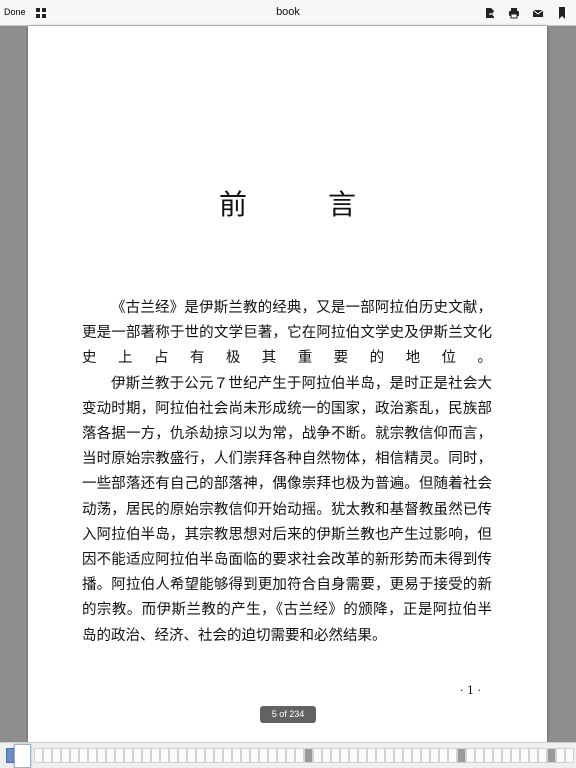 This screenshot has height=768, width=576. Describe the element at coordinates (15, 12) in the screenshot. I see `done-button: Done` at that location.